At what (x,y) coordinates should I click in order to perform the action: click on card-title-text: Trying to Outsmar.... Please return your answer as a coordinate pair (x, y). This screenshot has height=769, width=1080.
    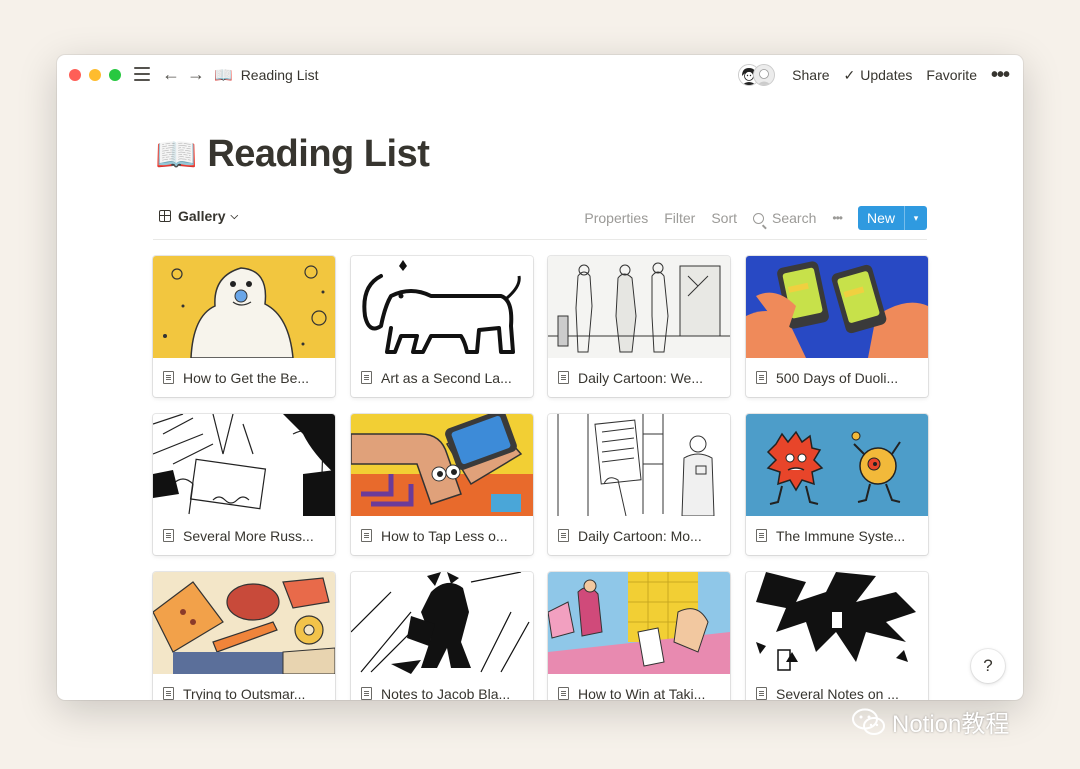
    Looking at the image, I should click on (244, 693).